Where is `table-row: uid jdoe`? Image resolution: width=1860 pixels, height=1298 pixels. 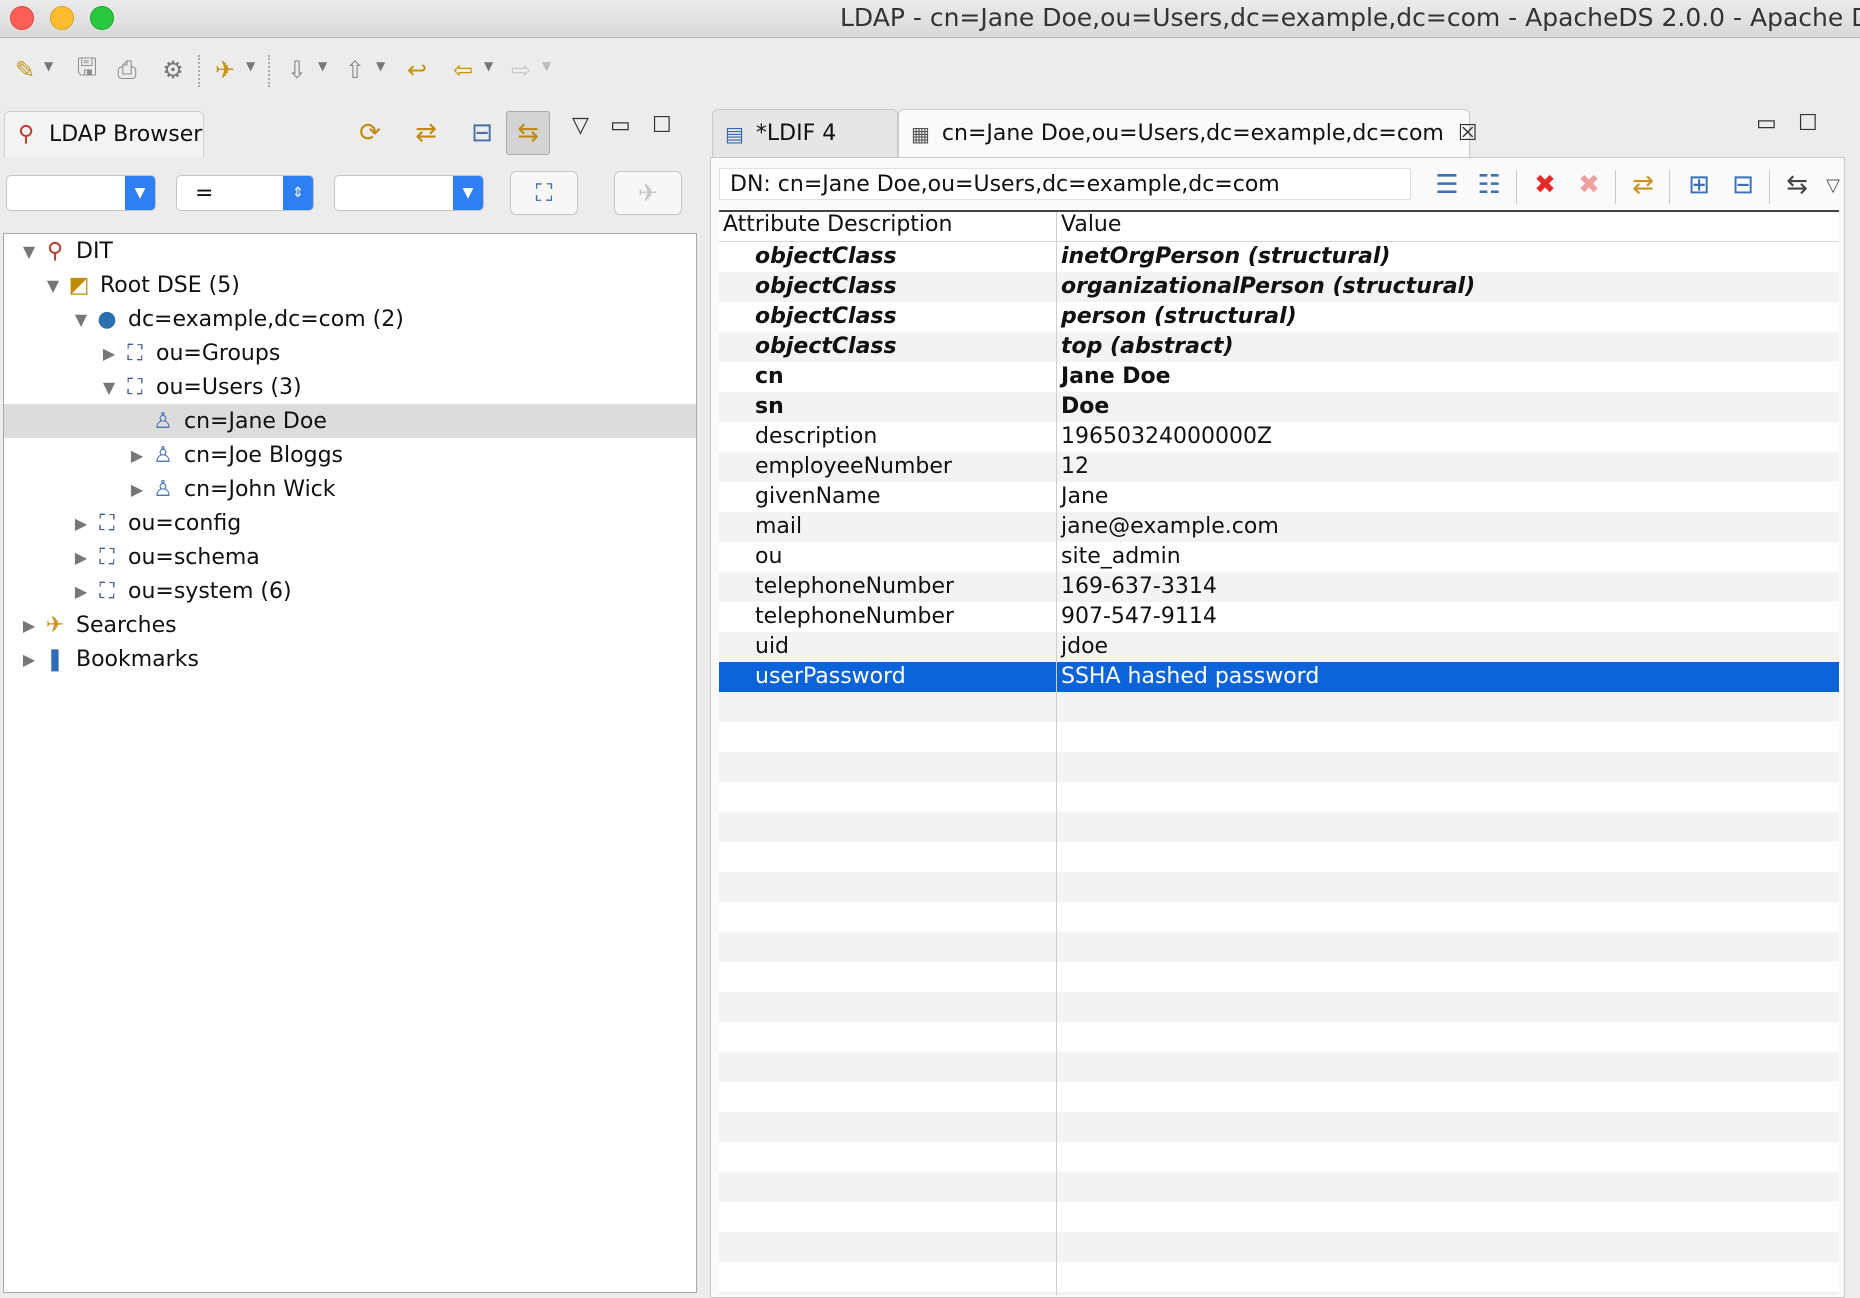
table-row: uid jdoe is located at coordinates (1279, 647).